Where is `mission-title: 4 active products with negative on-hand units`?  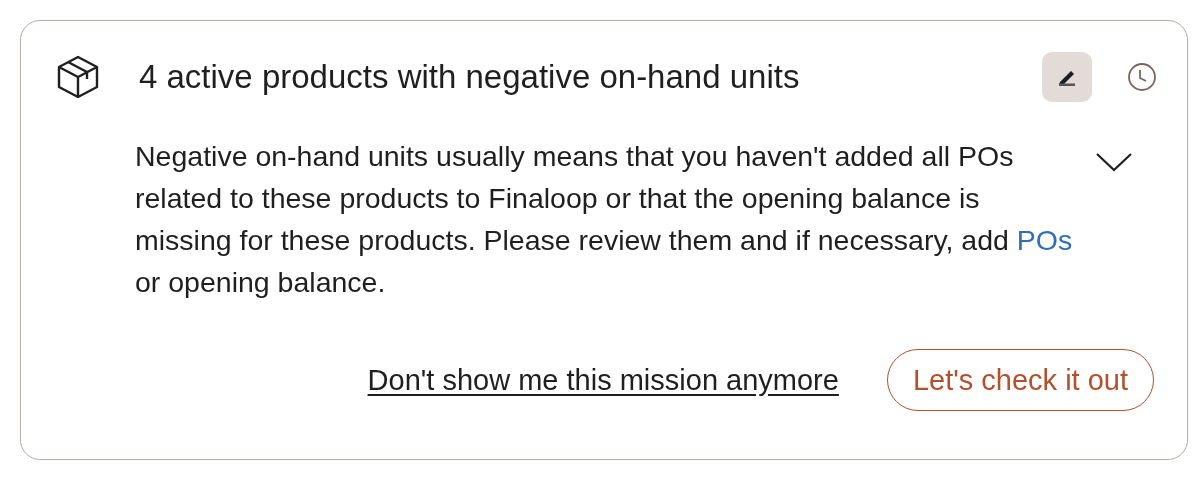 mission-title: 4 active products with negative on-hand units is located at coordinates (470, 77).